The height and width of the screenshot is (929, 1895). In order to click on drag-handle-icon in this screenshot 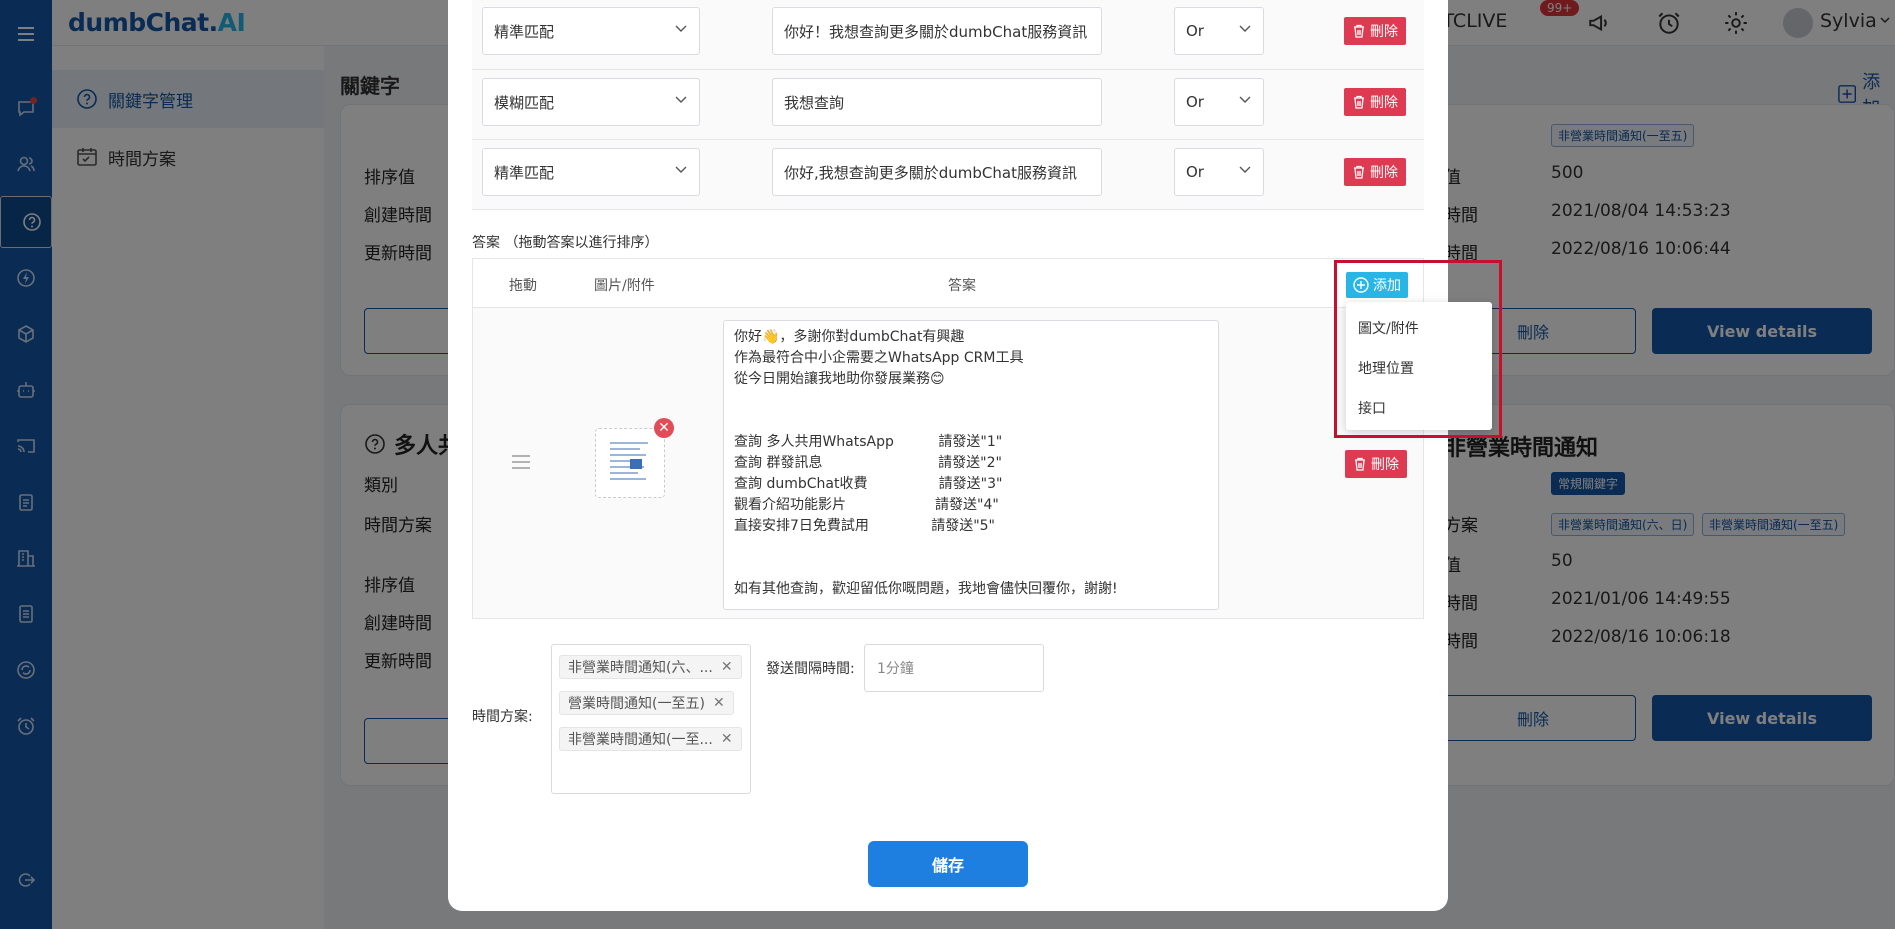, I will do `click(521, 462)`.